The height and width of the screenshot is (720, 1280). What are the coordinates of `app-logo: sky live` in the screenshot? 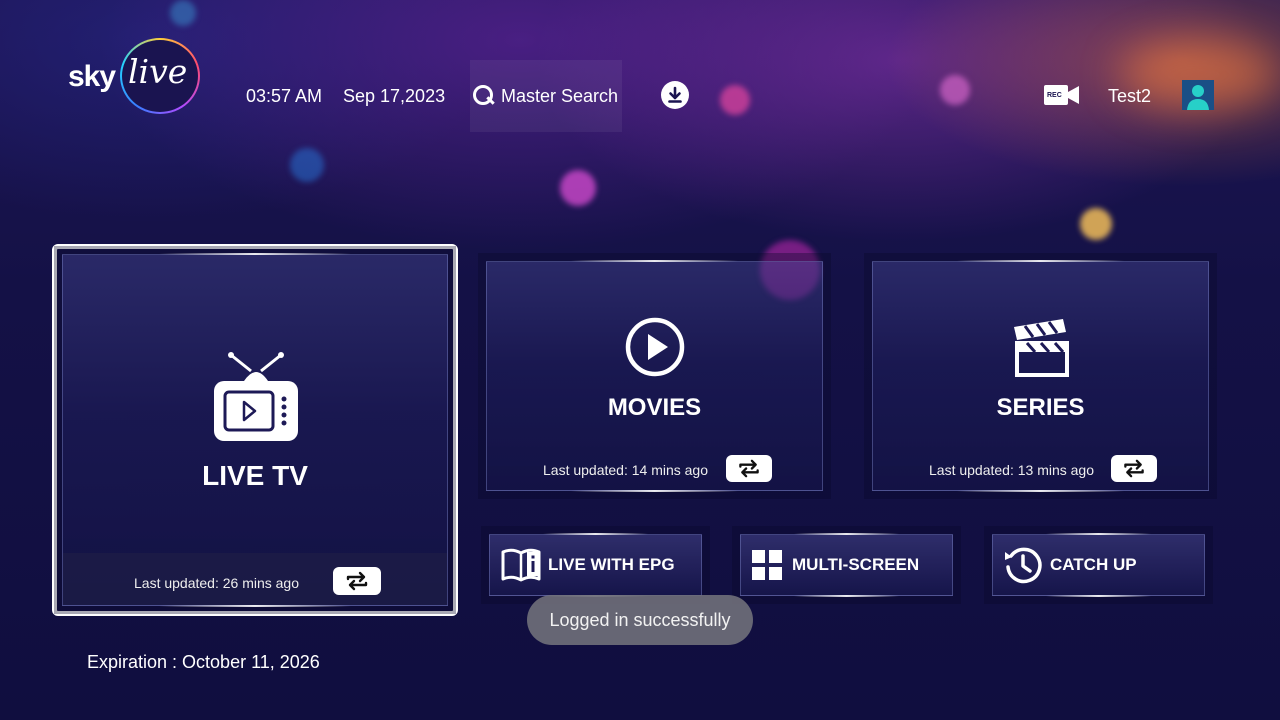 It's located at (134, 76).